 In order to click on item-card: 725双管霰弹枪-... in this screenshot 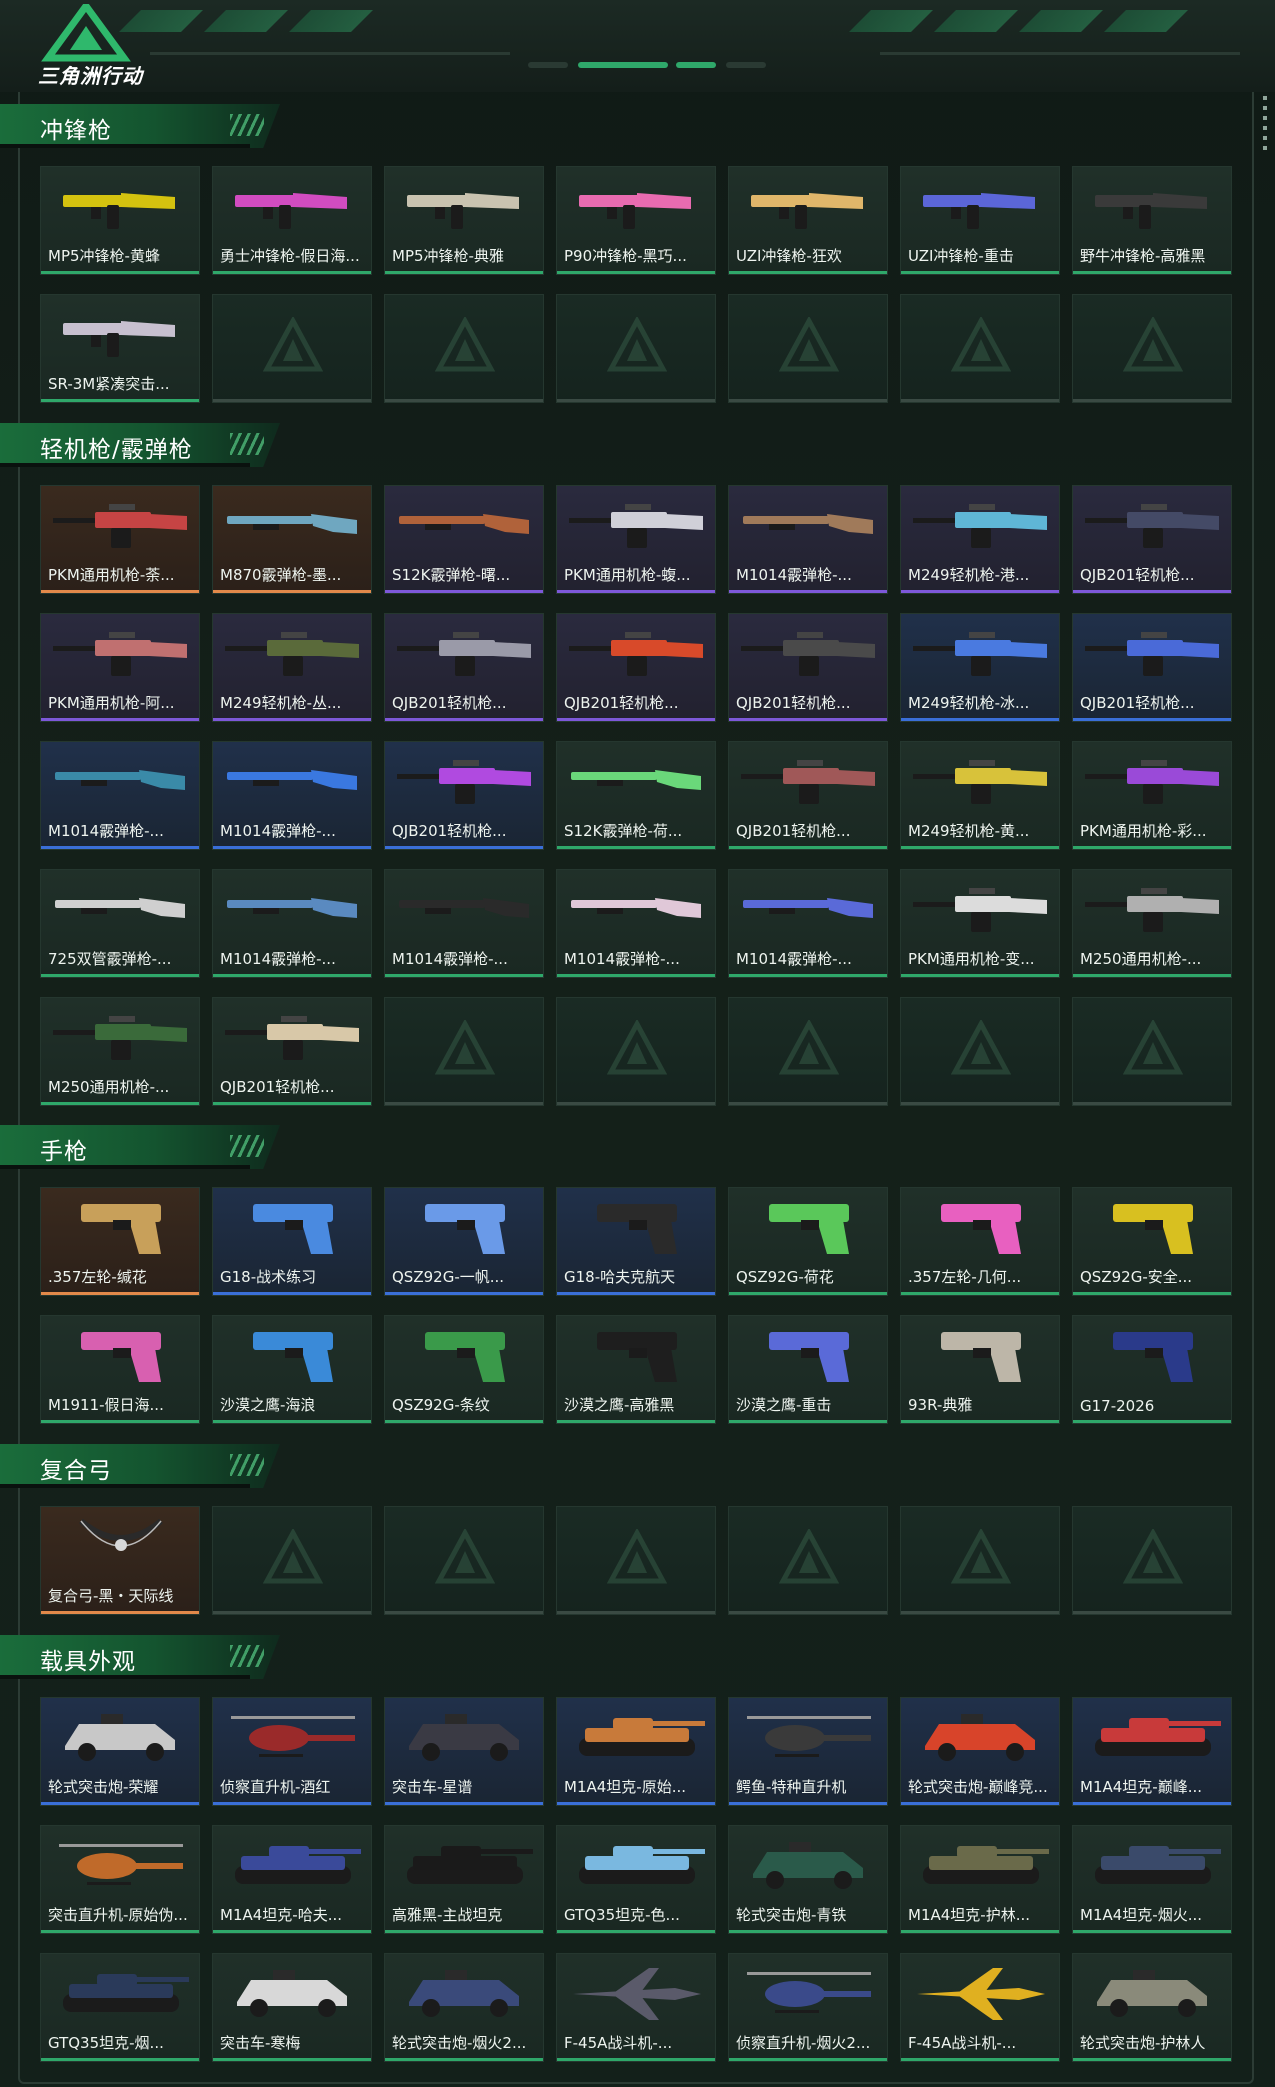, I will do `click(120, 923)`.